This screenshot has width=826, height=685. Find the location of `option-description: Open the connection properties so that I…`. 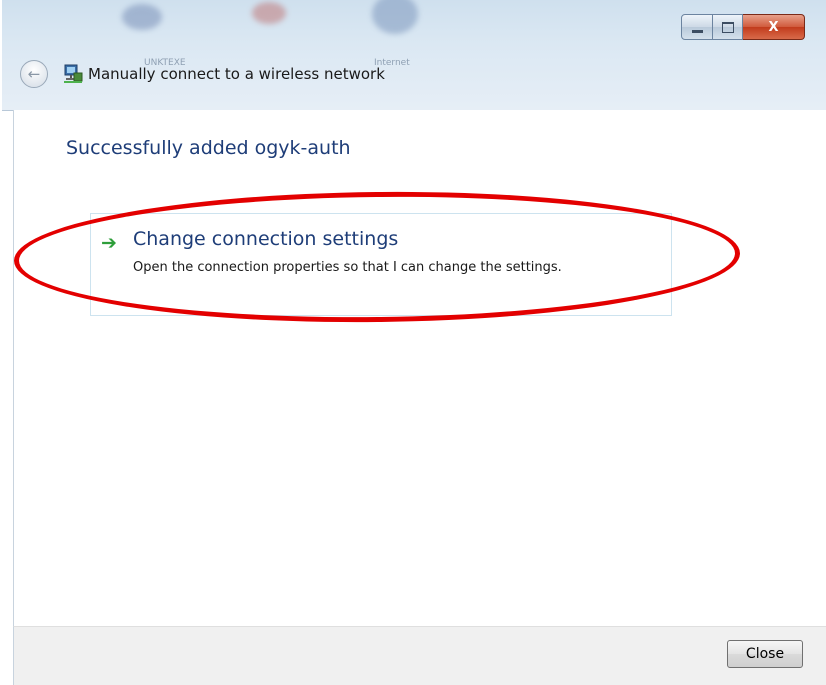

option-description: Open the connection properties so that I… is located at coordinates (347, 267).